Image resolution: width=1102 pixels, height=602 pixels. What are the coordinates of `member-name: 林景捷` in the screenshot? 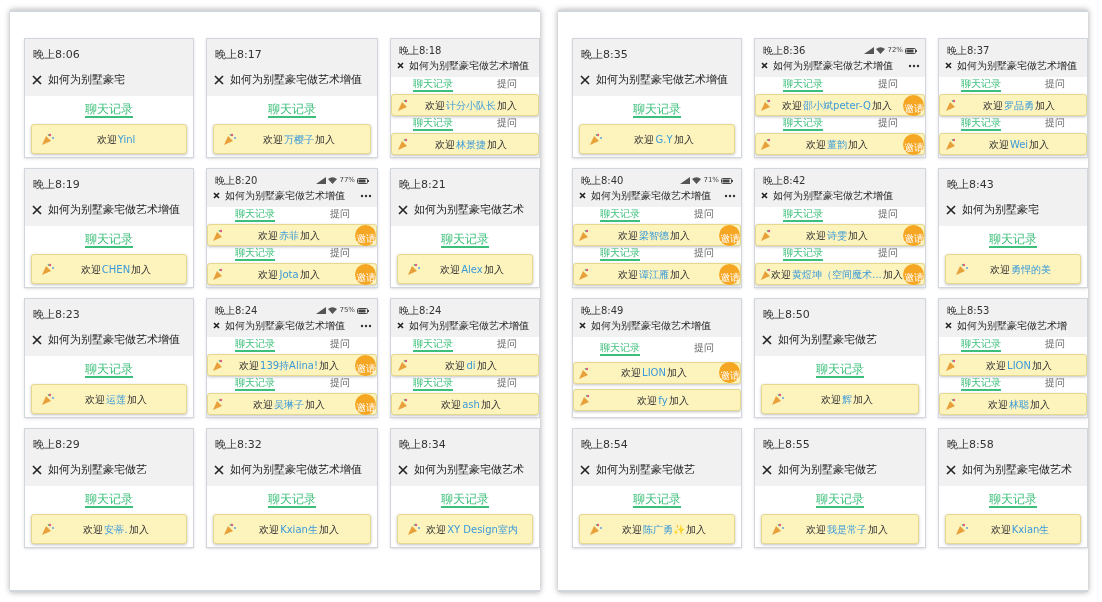 It's located at (471, 144).